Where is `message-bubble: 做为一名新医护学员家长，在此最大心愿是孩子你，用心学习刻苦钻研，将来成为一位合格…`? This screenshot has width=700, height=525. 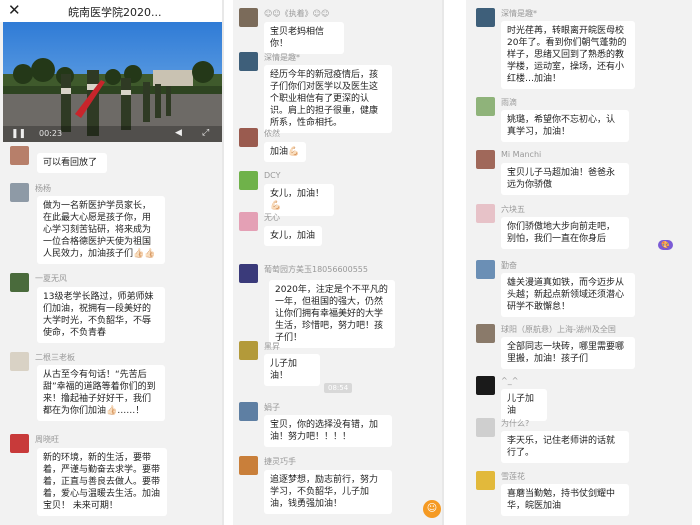
message-bubble: 做为一名新医护学员家长，在此最大心愿是孩子你，用心学习刻苦钻研，将来成为一位合格… is located at coordinates (101, 230).